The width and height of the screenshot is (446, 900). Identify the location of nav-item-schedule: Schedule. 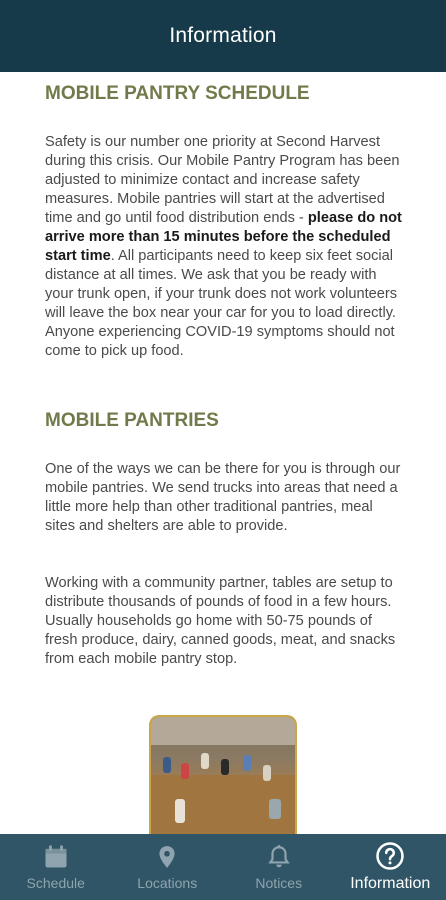
(56, 867).